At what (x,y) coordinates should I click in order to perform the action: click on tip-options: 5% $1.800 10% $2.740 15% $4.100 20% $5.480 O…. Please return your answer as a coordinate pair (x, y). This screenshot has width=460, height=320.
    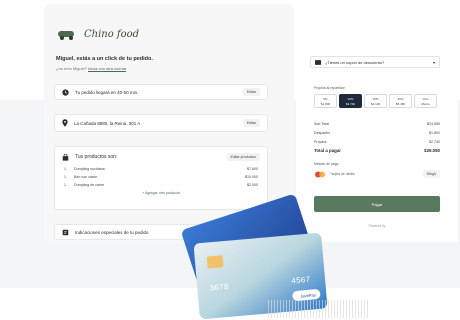
    Looking at the image, I should click on (375, 101).